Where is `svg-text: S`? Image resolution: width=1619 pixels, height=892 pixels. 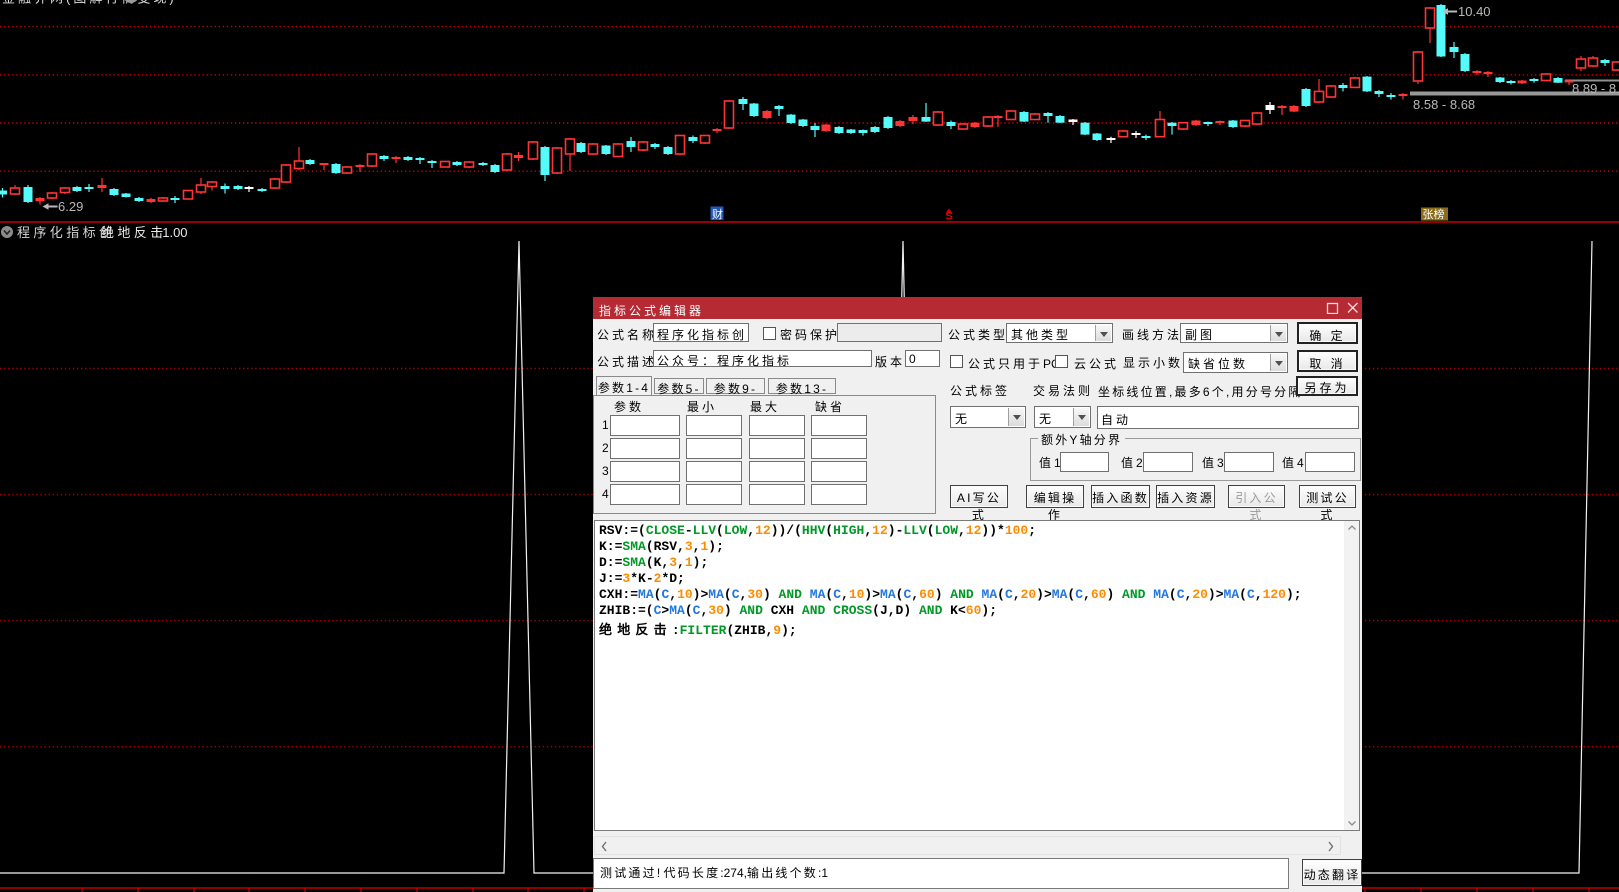
svg-text: S is located at coordinates (949, 217).